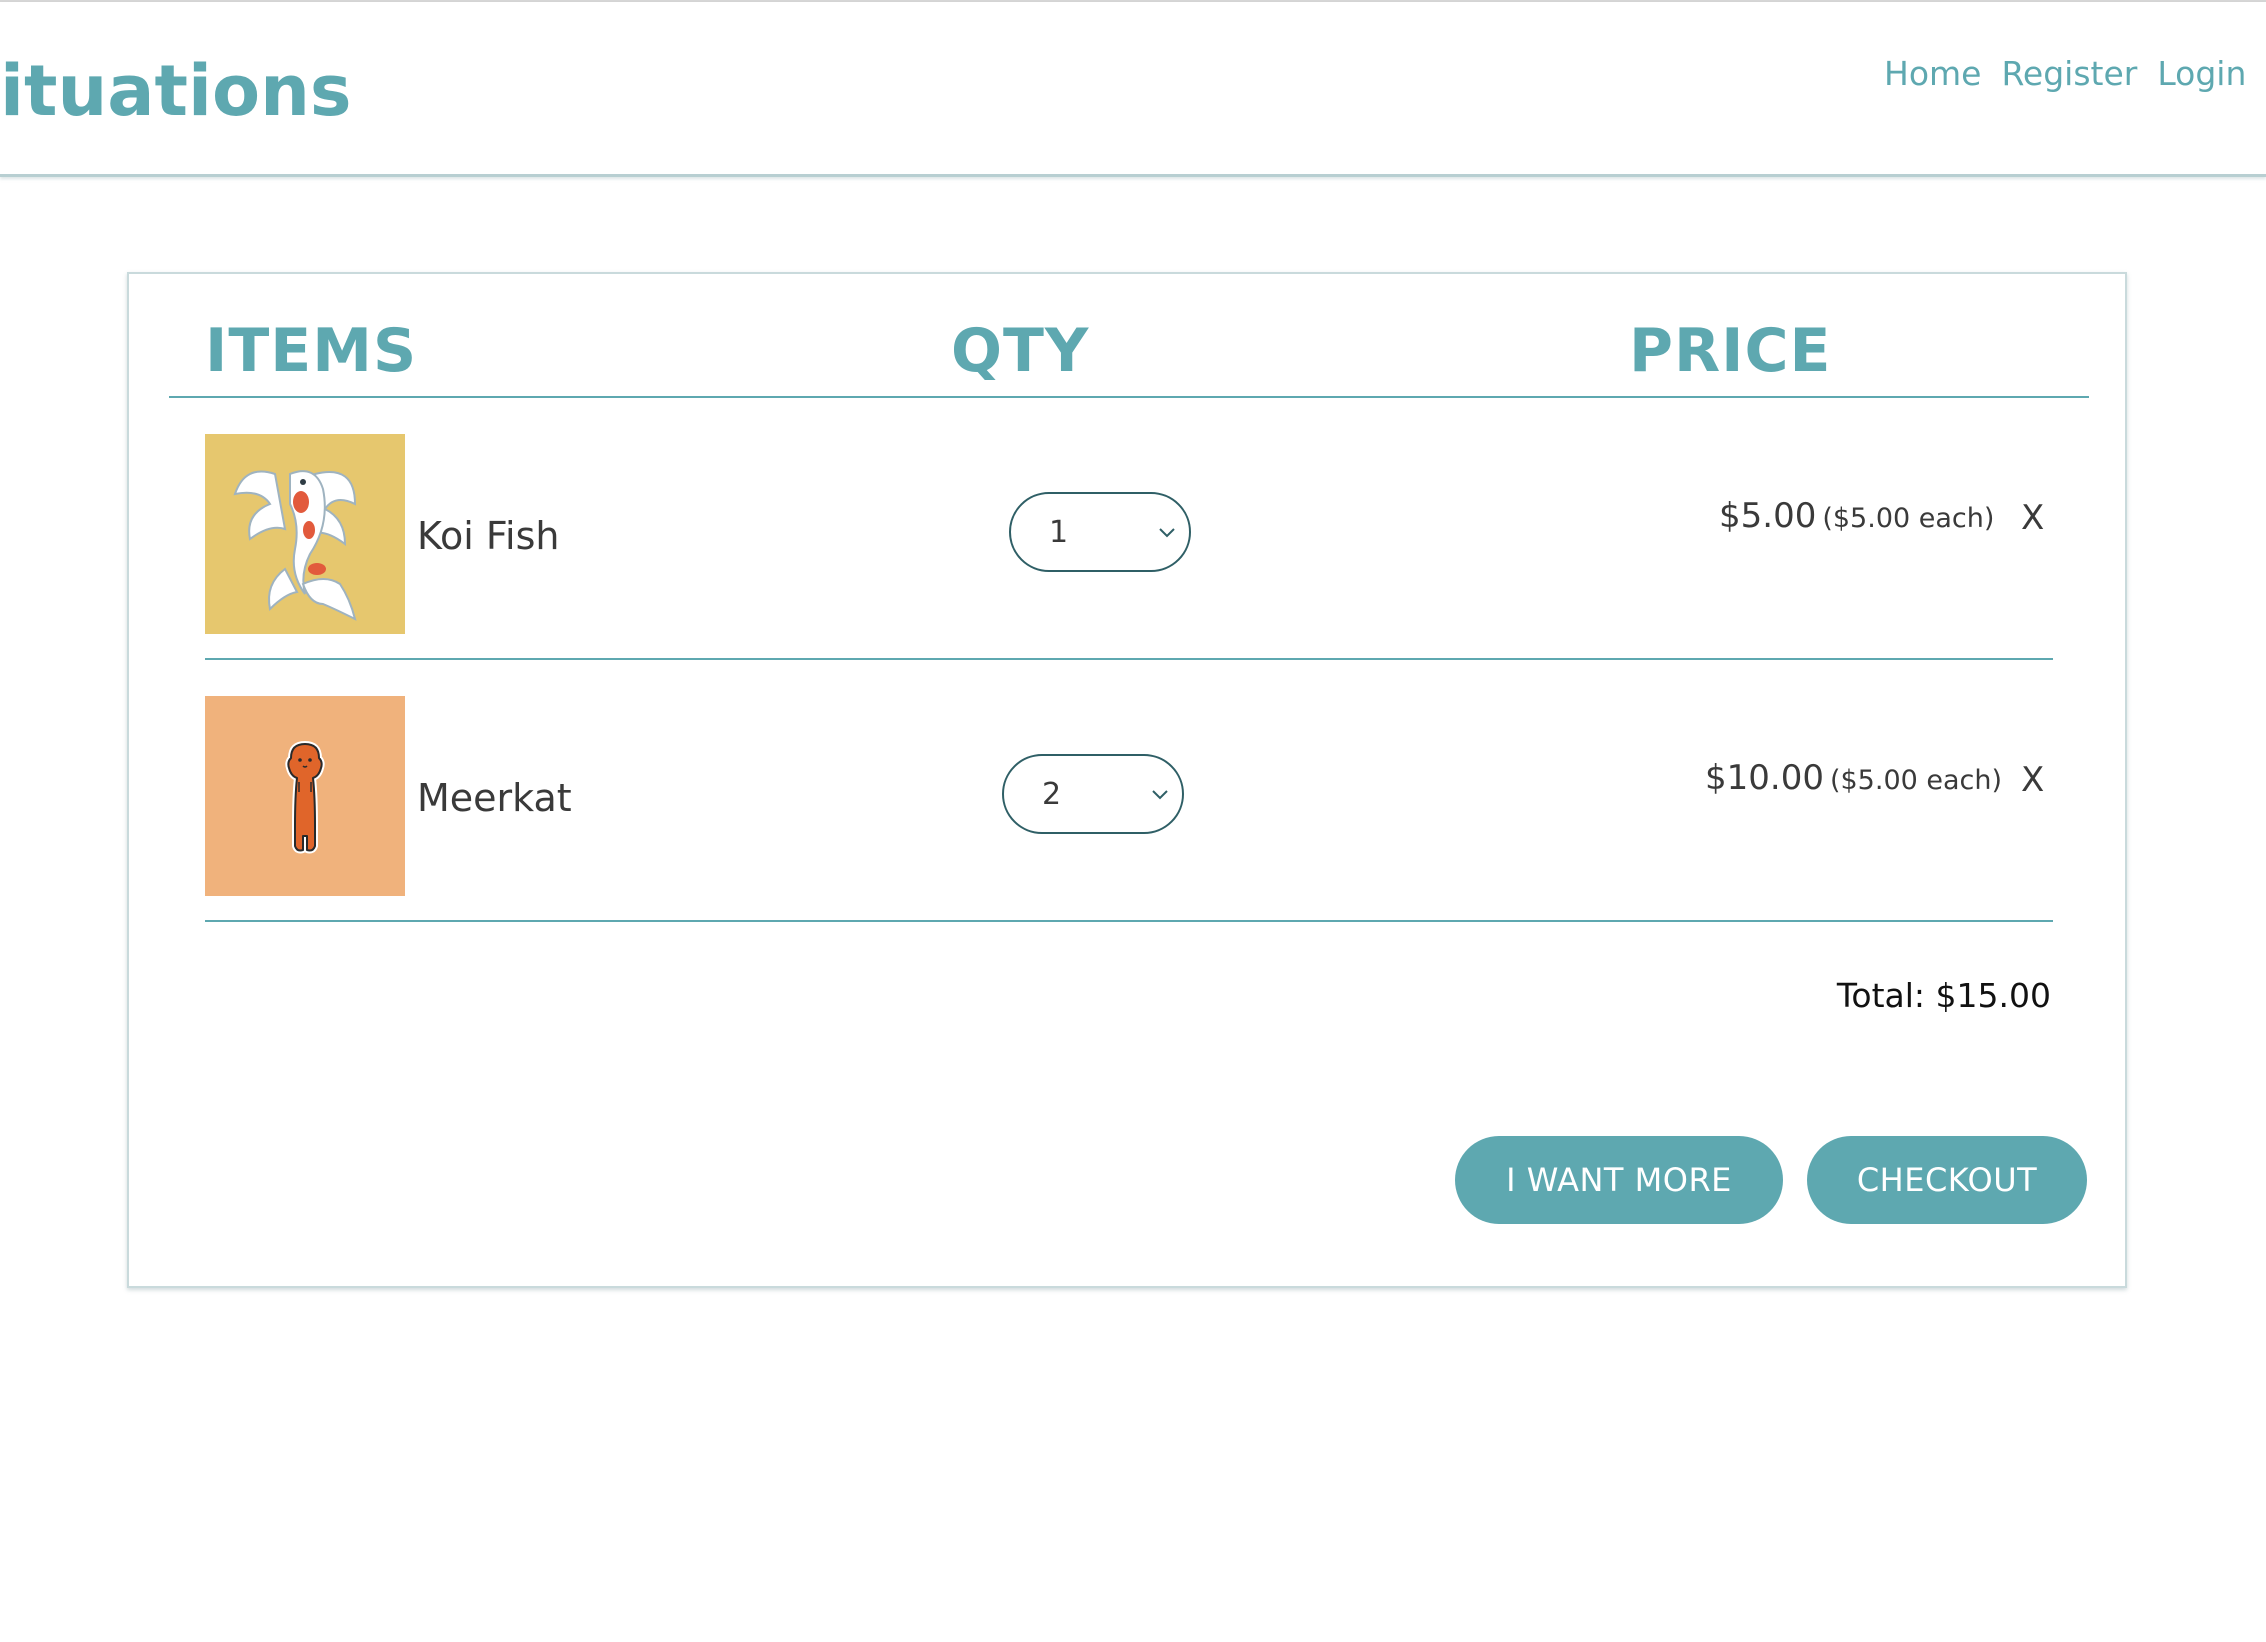 Image resolution: width=2266 pixels, height=1642 pixels. I want to click on cart-row: Meerkat 2 $10.00 ($5.00 each) X, so click(1129, 791).